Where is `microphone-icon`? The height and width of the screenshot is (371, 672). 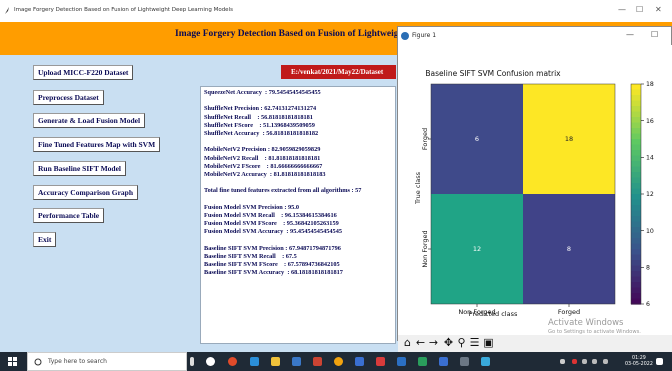 microphone-icon is located at coordinates (192, 361).